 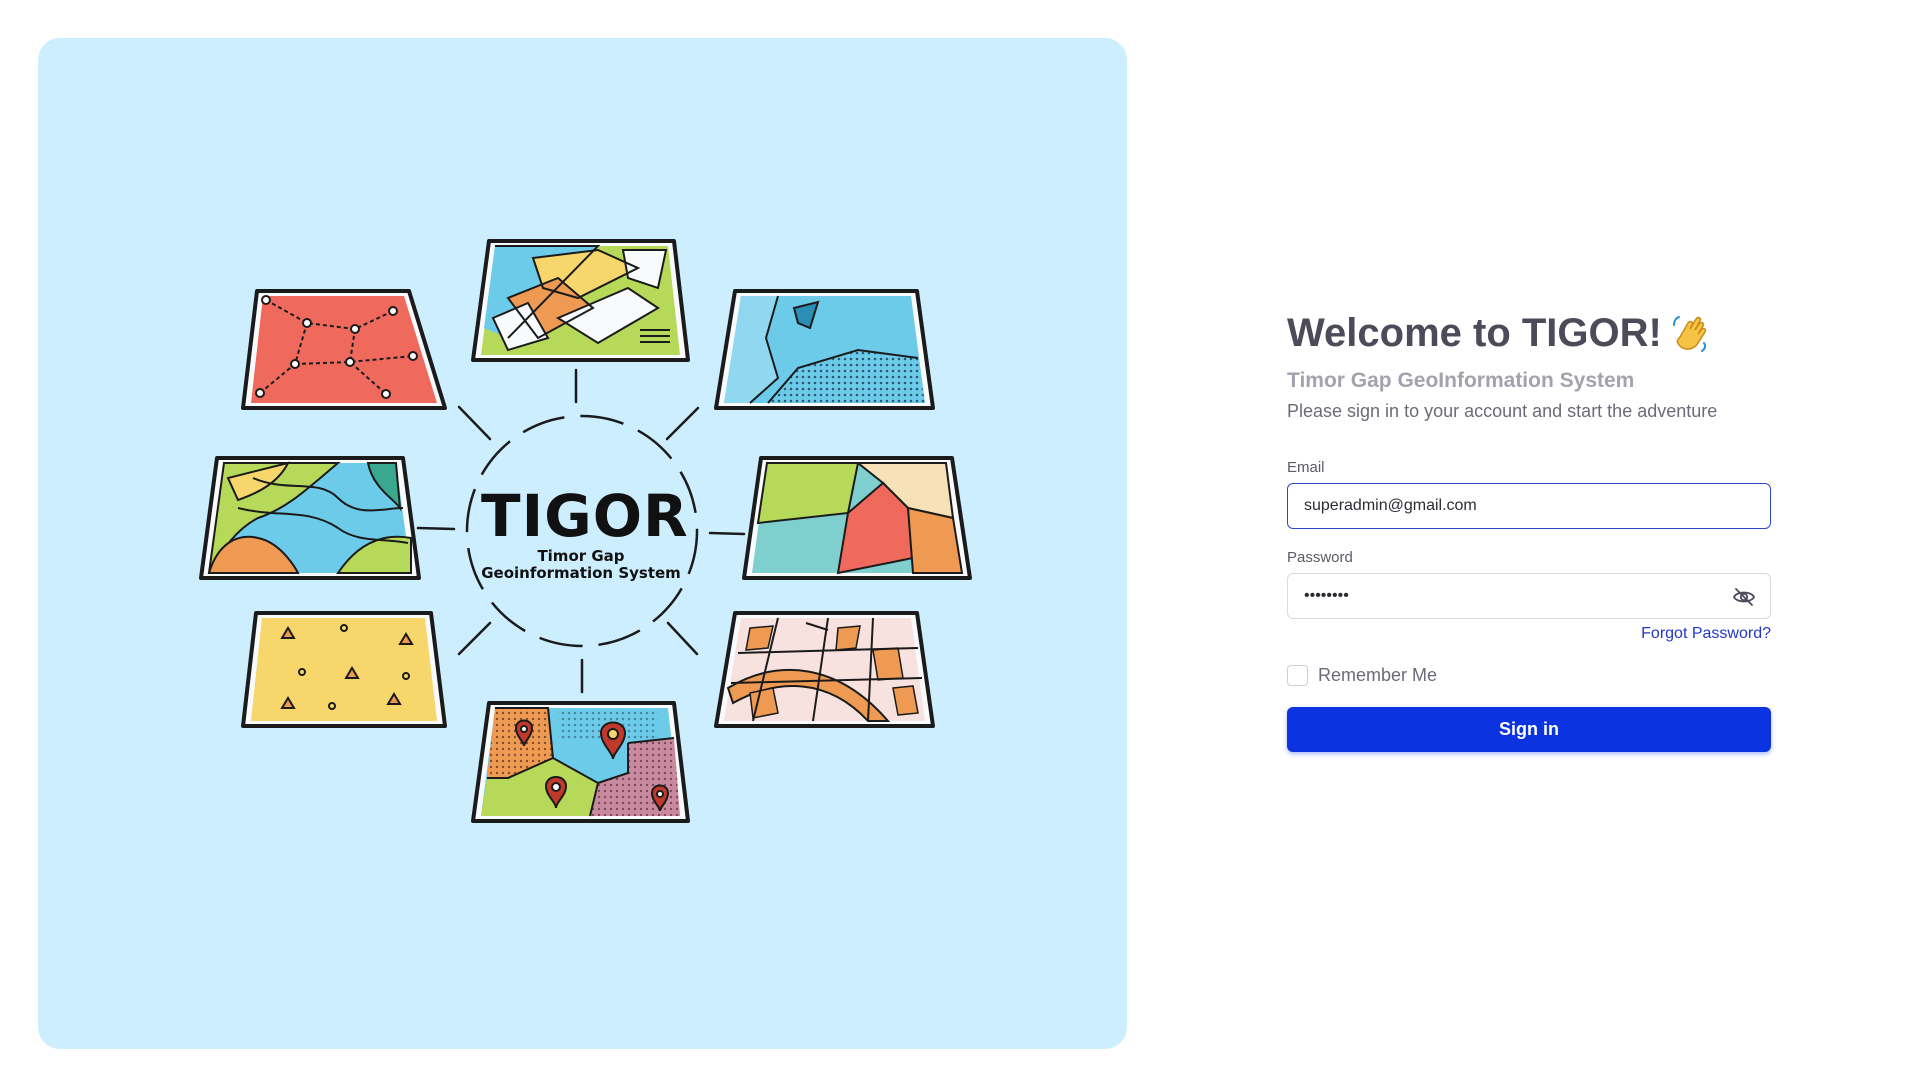 I want to click on password-field, so click(x=1514, y=596).